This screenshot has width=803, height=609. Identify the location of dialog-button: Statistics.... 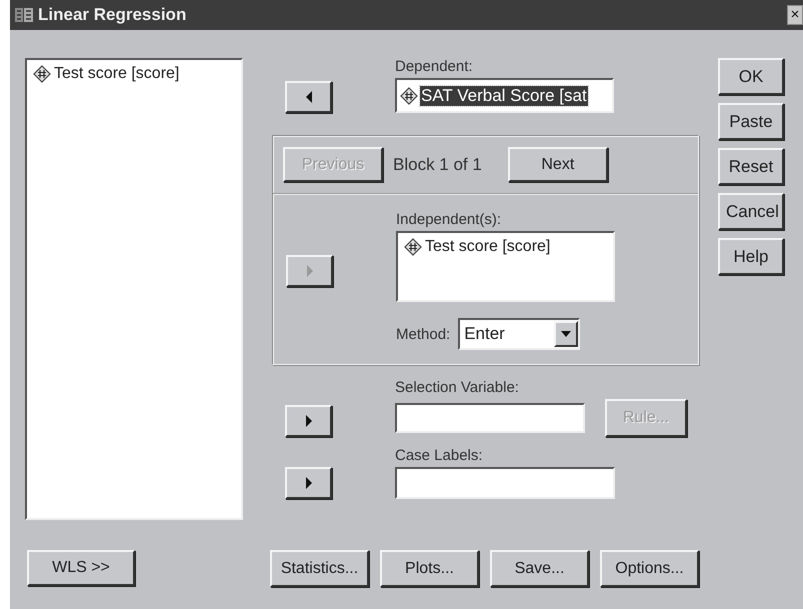
(319, 568).